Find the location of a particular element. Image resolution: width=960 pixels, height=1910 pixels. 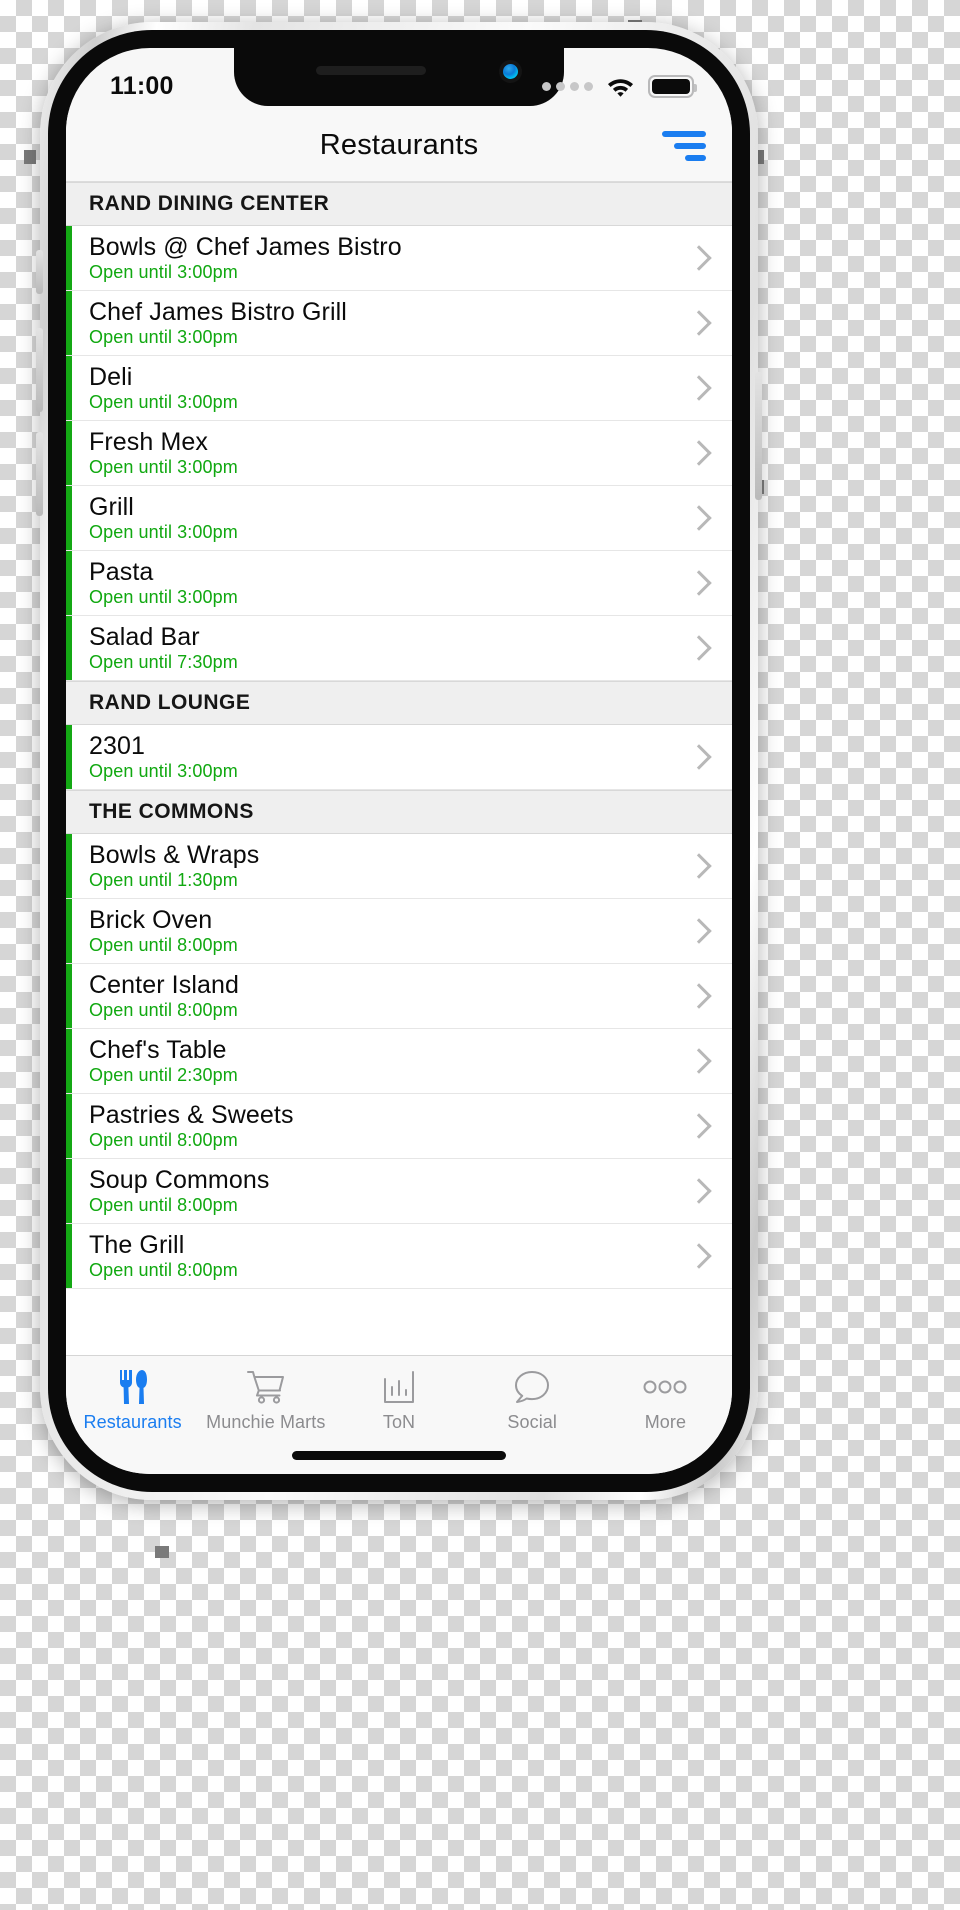

restaurant-row: Soup Commons Open until 8:00pm is located at coordinates (399, 1191).